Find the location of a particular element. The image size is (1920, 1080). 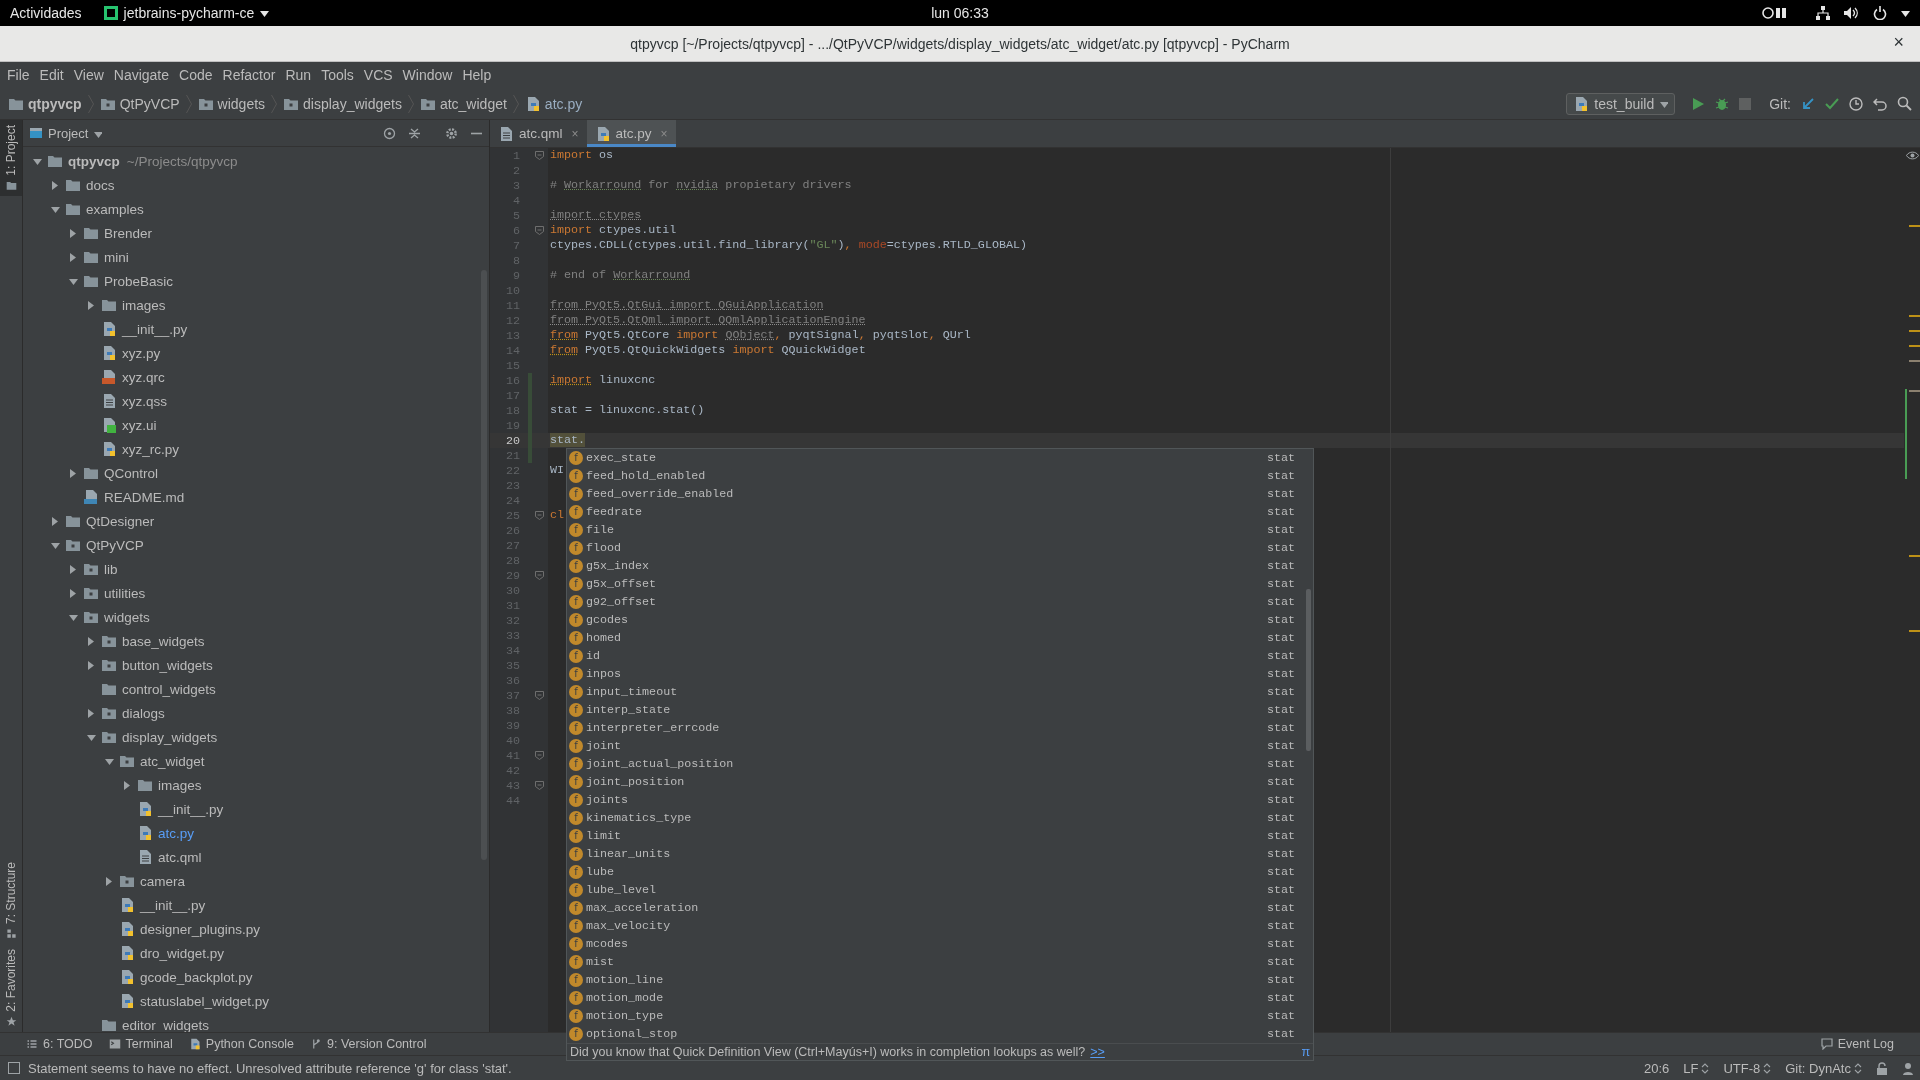

completion-item: motion_type is located at coordinates (625, 1016).